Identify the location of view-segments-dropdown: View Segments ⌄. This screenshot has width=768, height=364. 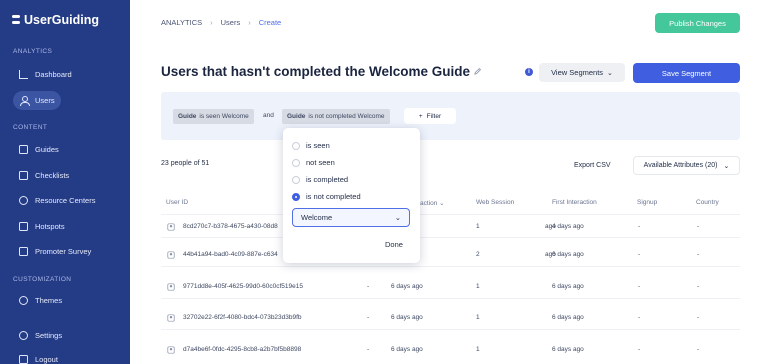
(582, 72).